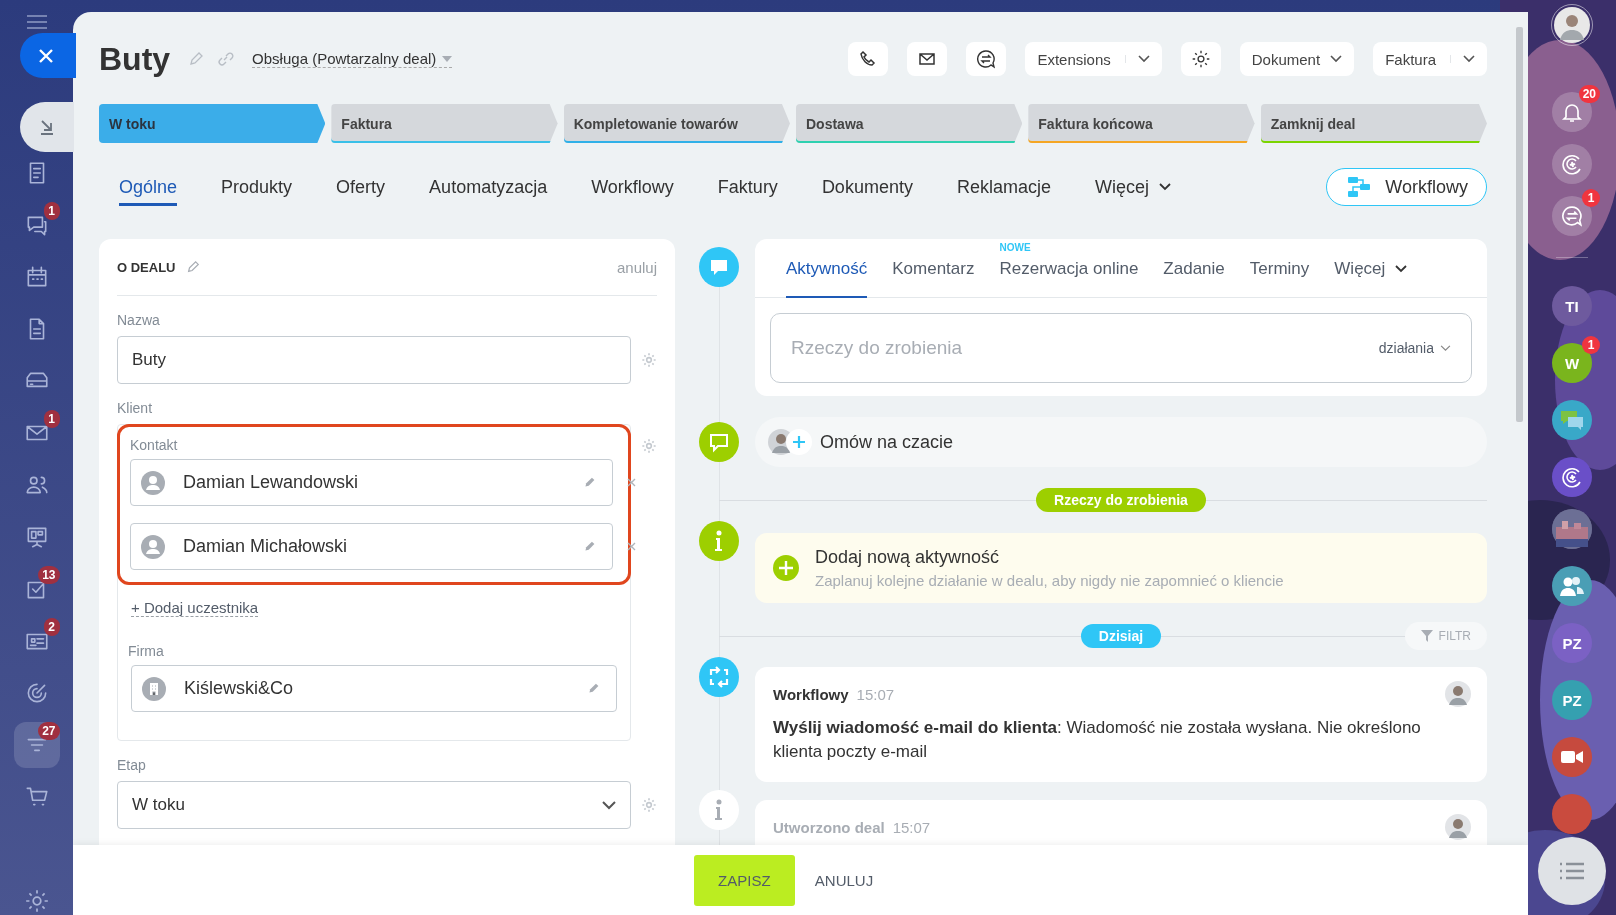 The height and width of the screenshot is (915, 1616). I want to click on tab: Terminy, so click(1279, 268).